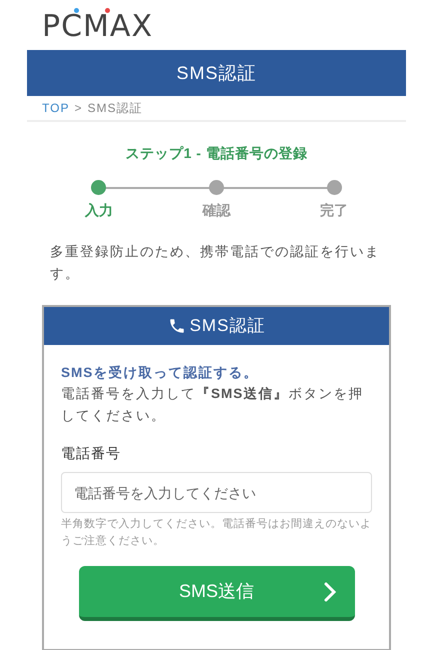 Image resolution: width=433 pixels, height=650 pixels. I want to click on step-title: ステップ1 - 電話番号の登録, so click(217, 153).